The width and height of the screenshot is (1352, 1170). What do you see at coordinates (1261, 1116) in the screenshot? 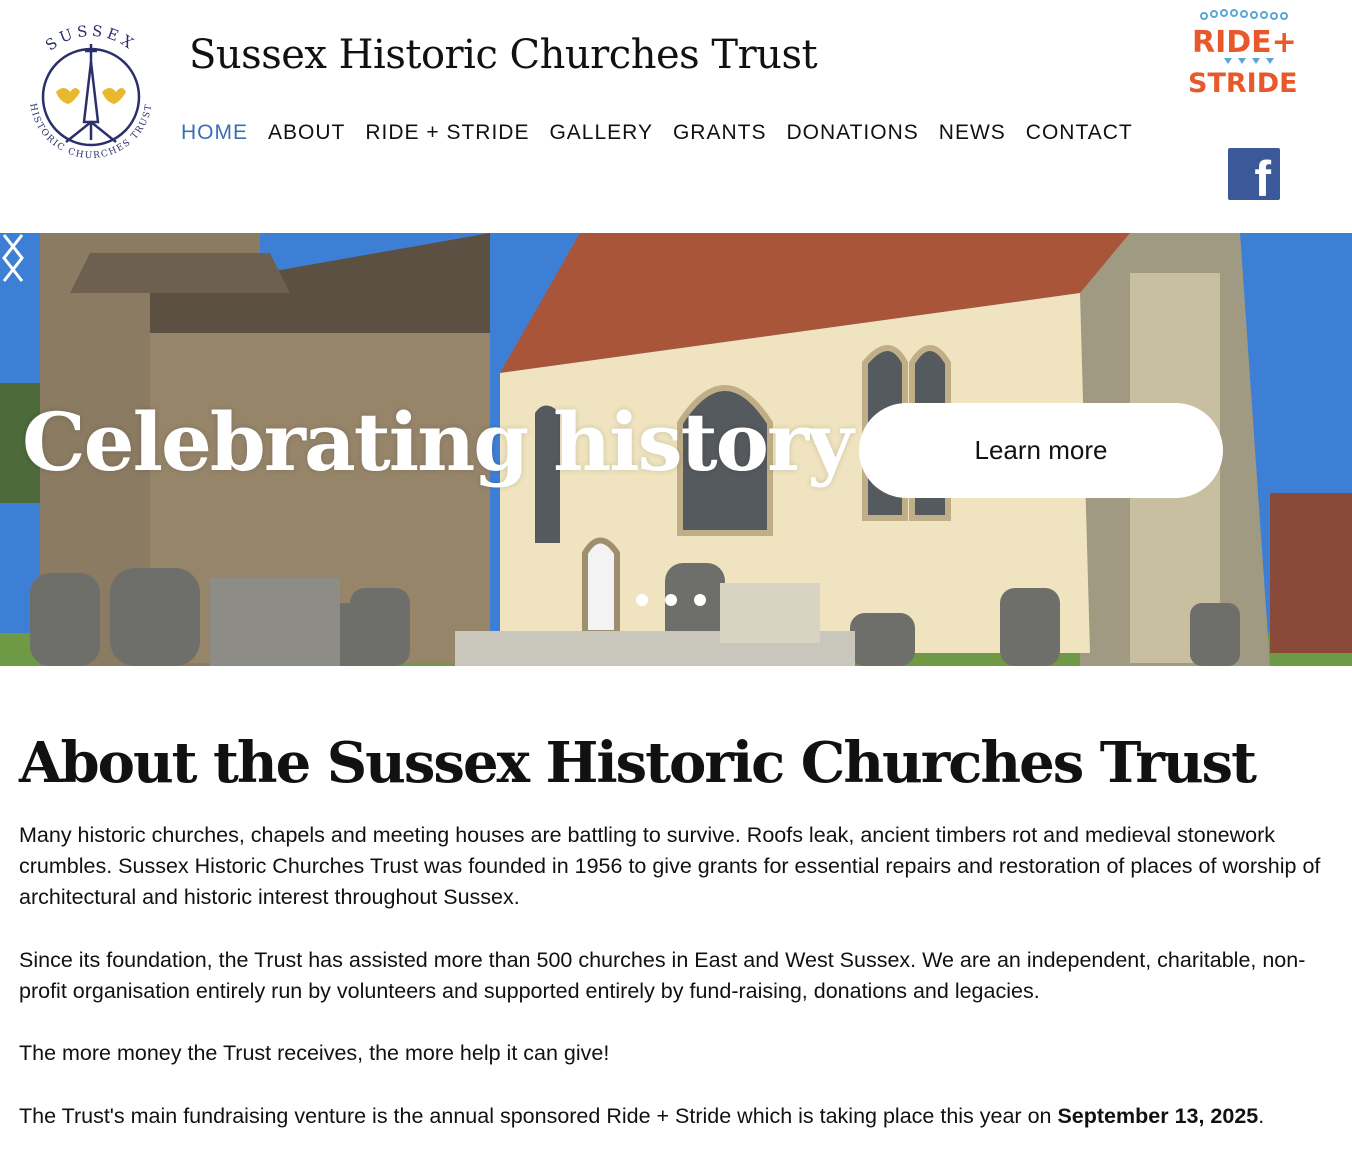
I see `paragraph-end: .` at bounding box center [1261, 1116].